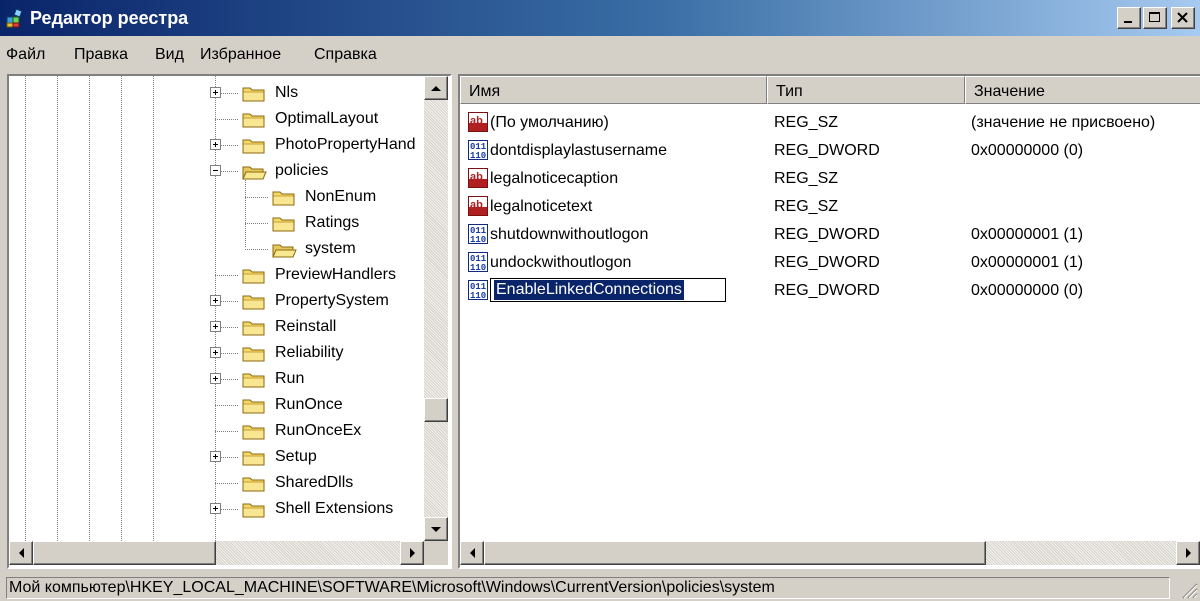 The image size is (1200, 601). I want to click on menu-file: Файл, so click(25, 55).